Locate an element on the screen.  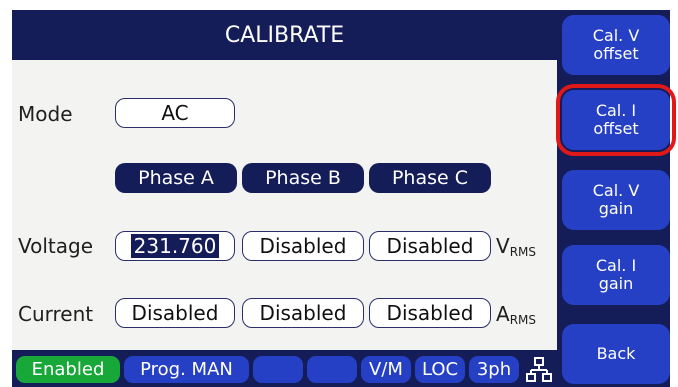
voltage-phase-b-field: Disabled is located at coordinates (303, 246).